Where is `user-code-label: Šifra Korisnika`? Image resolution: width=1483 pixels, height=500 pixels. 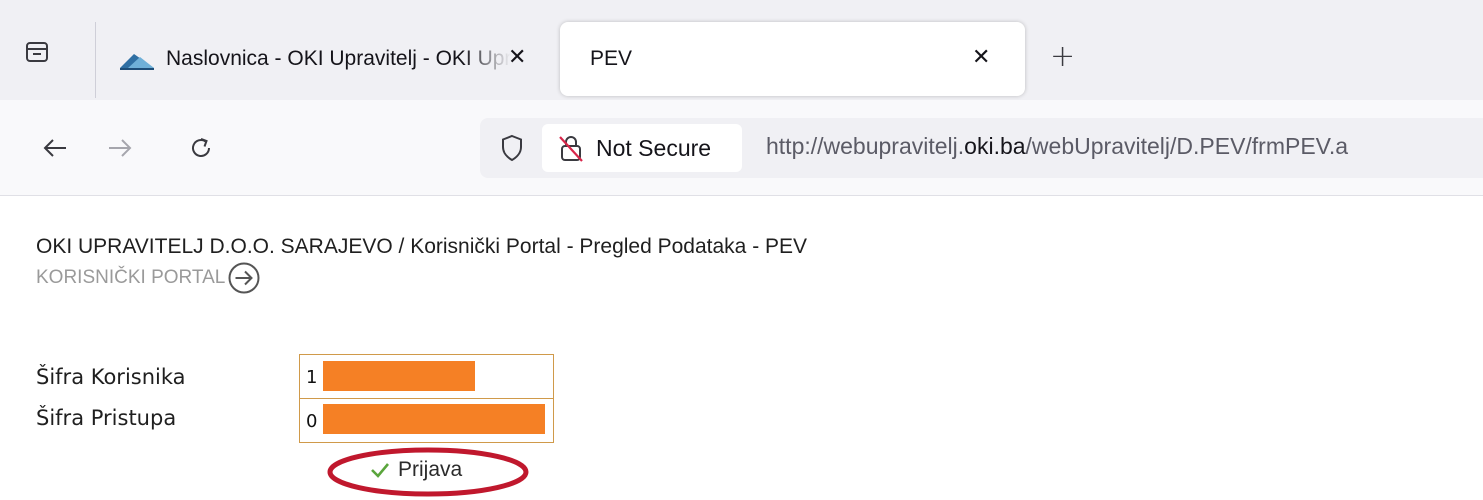
user-code-label: Šifra Korisnika is located at coordinates (111, 377).